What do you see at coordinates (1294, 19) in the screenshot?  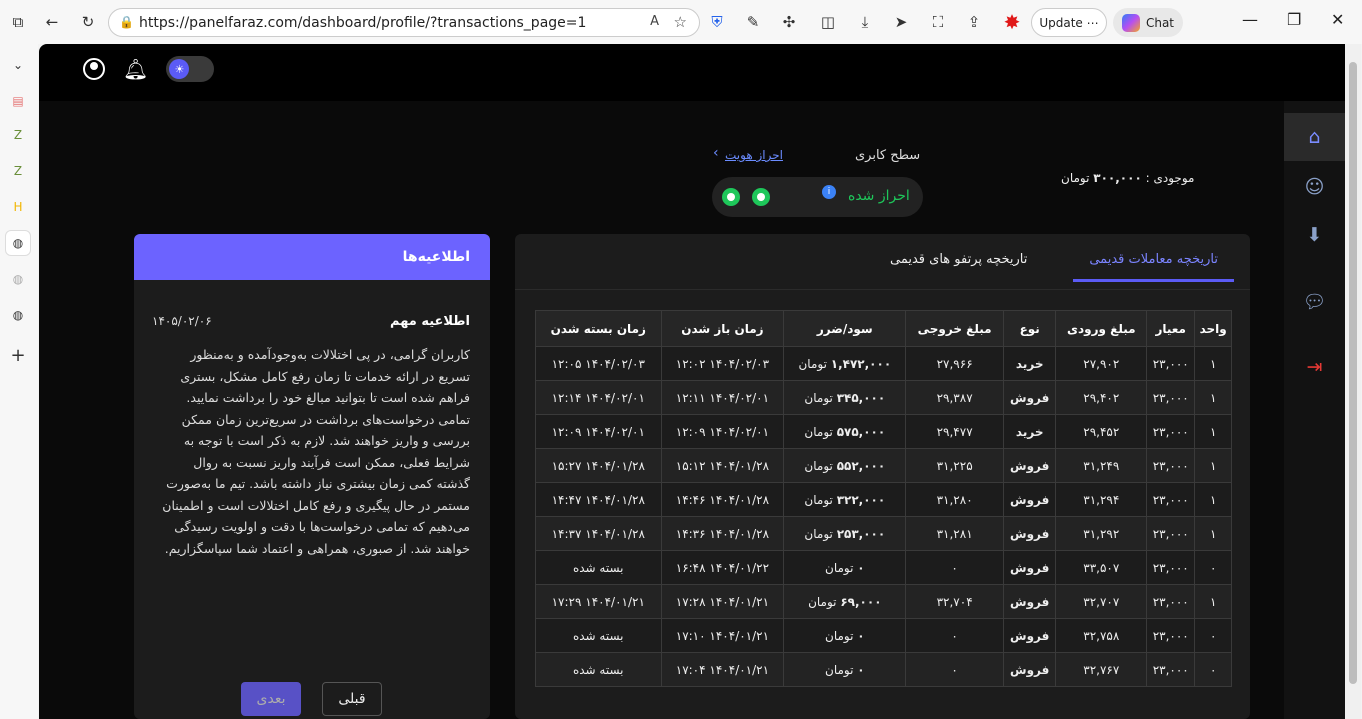 I see `maximize-icon: ❐` at bounding box center [1294, 19].